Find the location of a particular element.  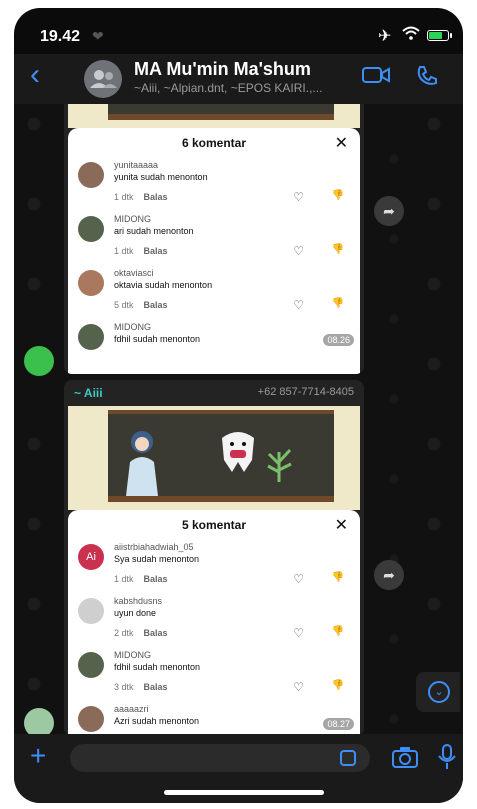

message-timestamp: 08.27 is located at coordinates (338, 724).